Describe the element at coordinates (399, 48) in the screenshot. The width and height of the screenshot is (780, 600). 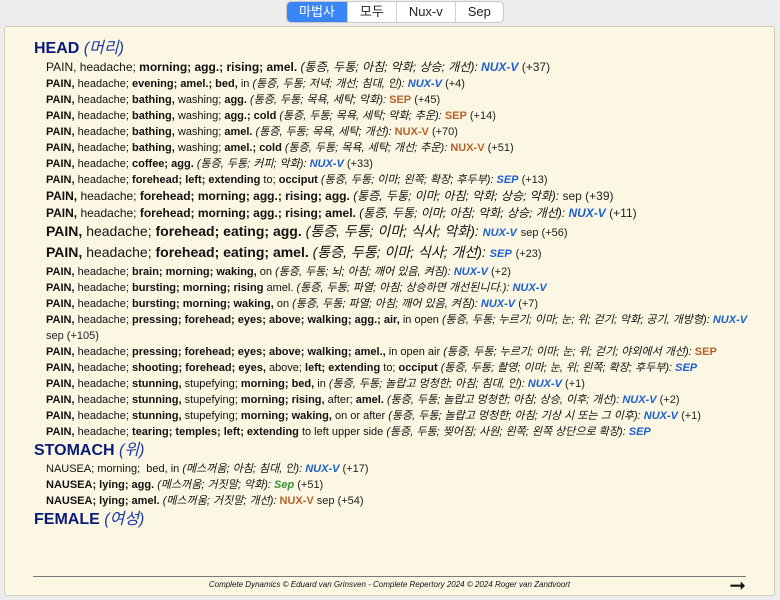
I see `chapter-heading: HEAD (머리)` at that location.